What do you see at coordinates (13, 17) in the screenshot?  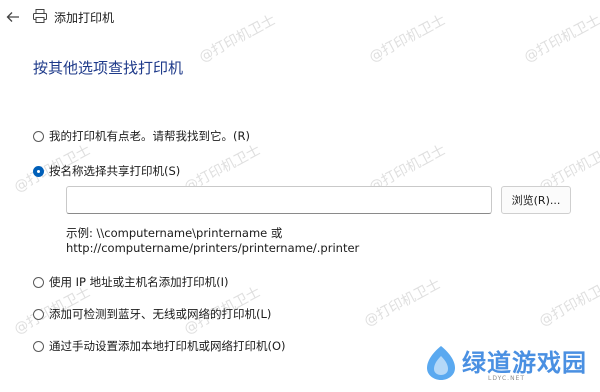 I see `back-arrow-icon` at bounding box center [13, 17].